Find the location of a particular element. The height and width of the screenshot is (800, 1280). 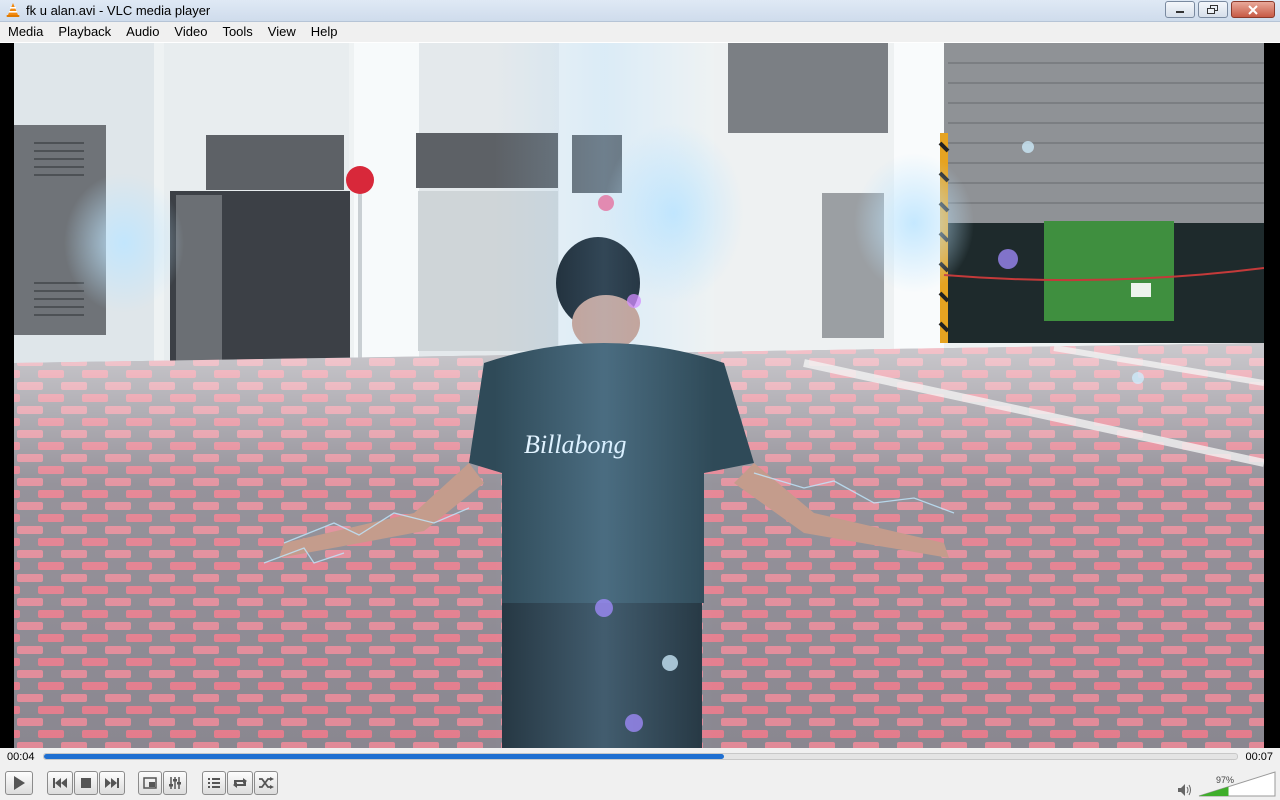

previous-button is located at coordinates (60, 783).